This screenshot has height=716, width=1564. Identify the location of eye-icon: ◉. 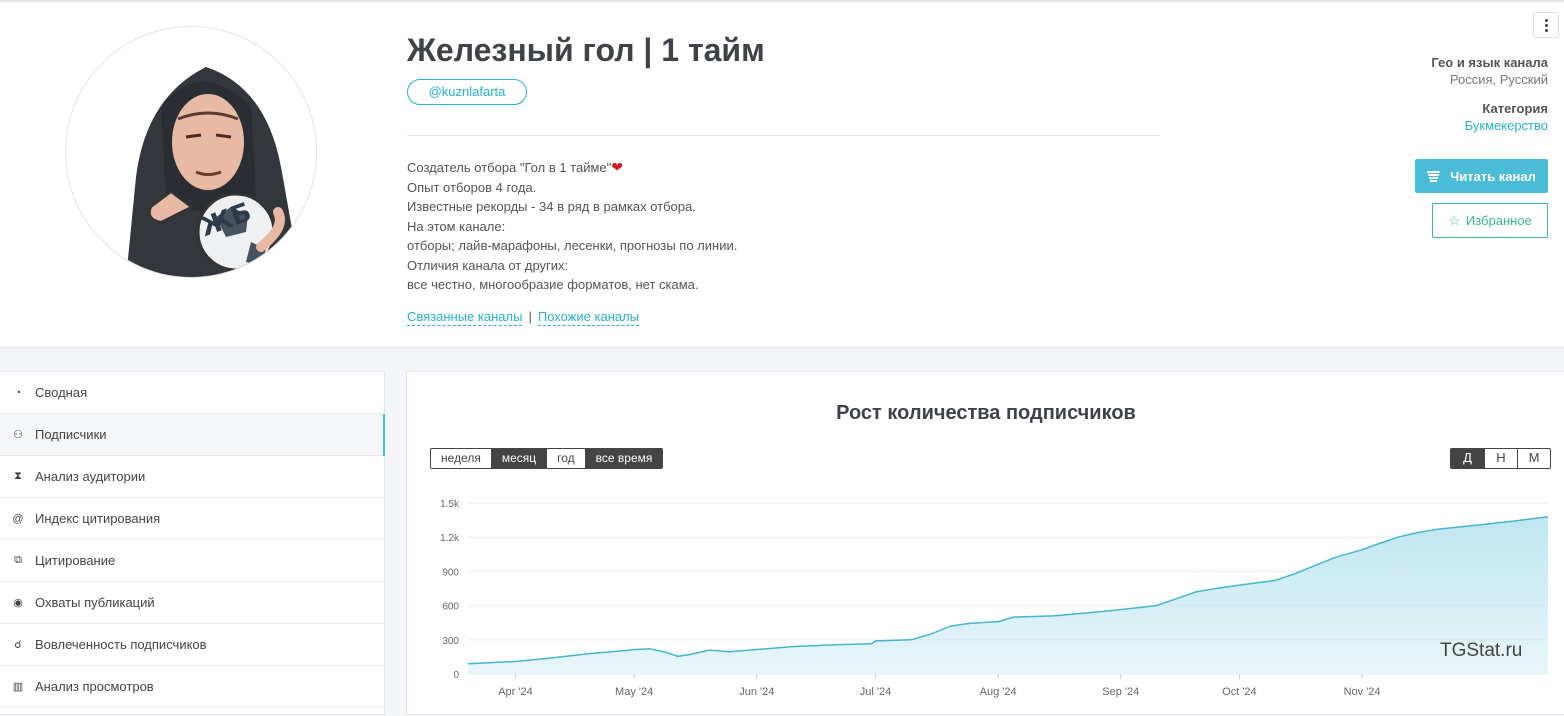
(18, 603).